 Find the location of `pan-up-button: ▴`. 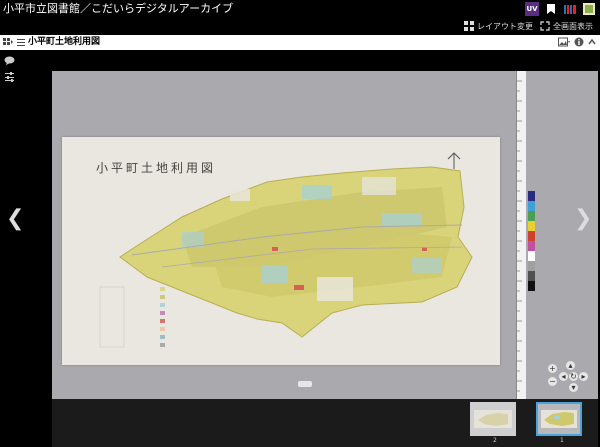

pan-up-button: ▴ is located at coordinates (570, 365).